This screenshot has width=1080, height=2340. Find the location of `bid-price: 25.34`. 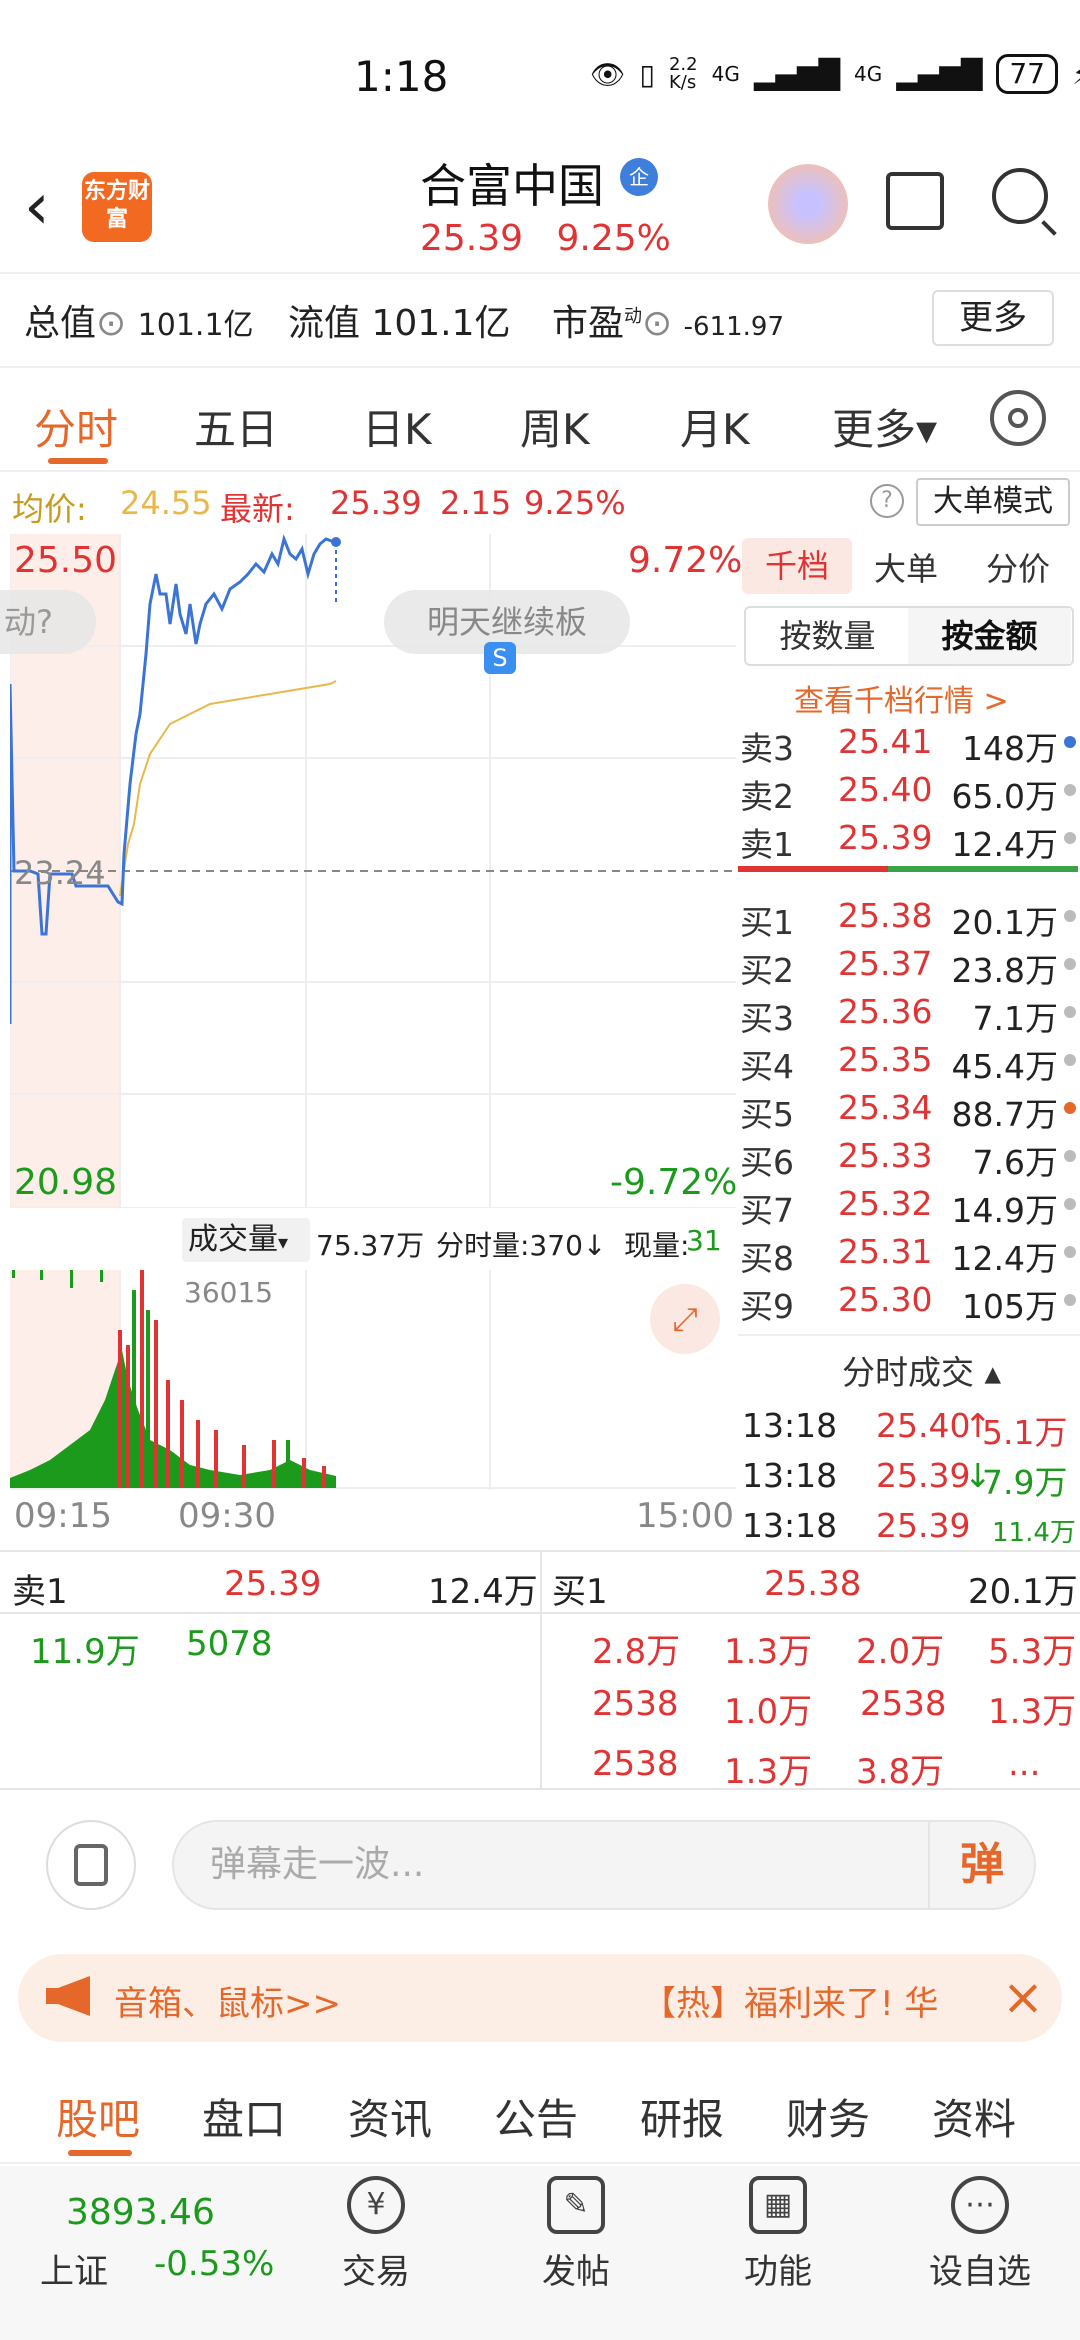

bid-price: 25.34 is located at coordinates (885, 1107).